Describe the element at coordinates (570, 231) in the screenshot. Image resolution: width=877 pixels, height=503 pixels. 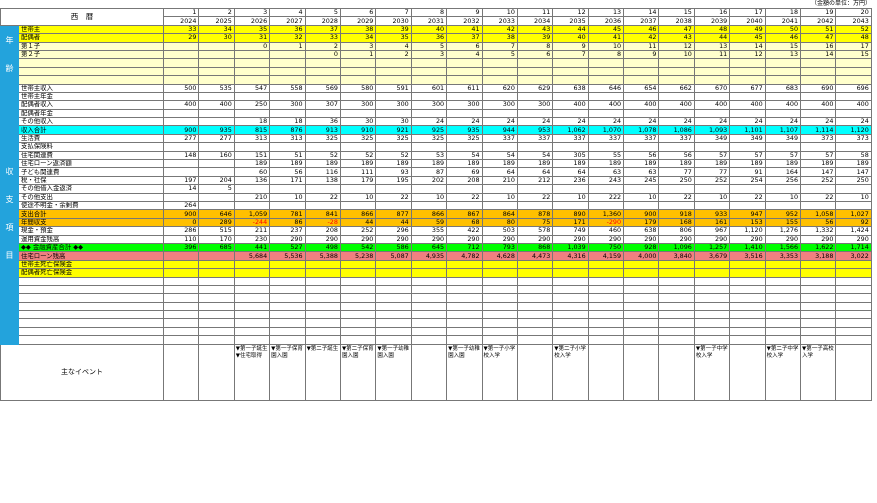
I see `cell-value: 749` at that location.